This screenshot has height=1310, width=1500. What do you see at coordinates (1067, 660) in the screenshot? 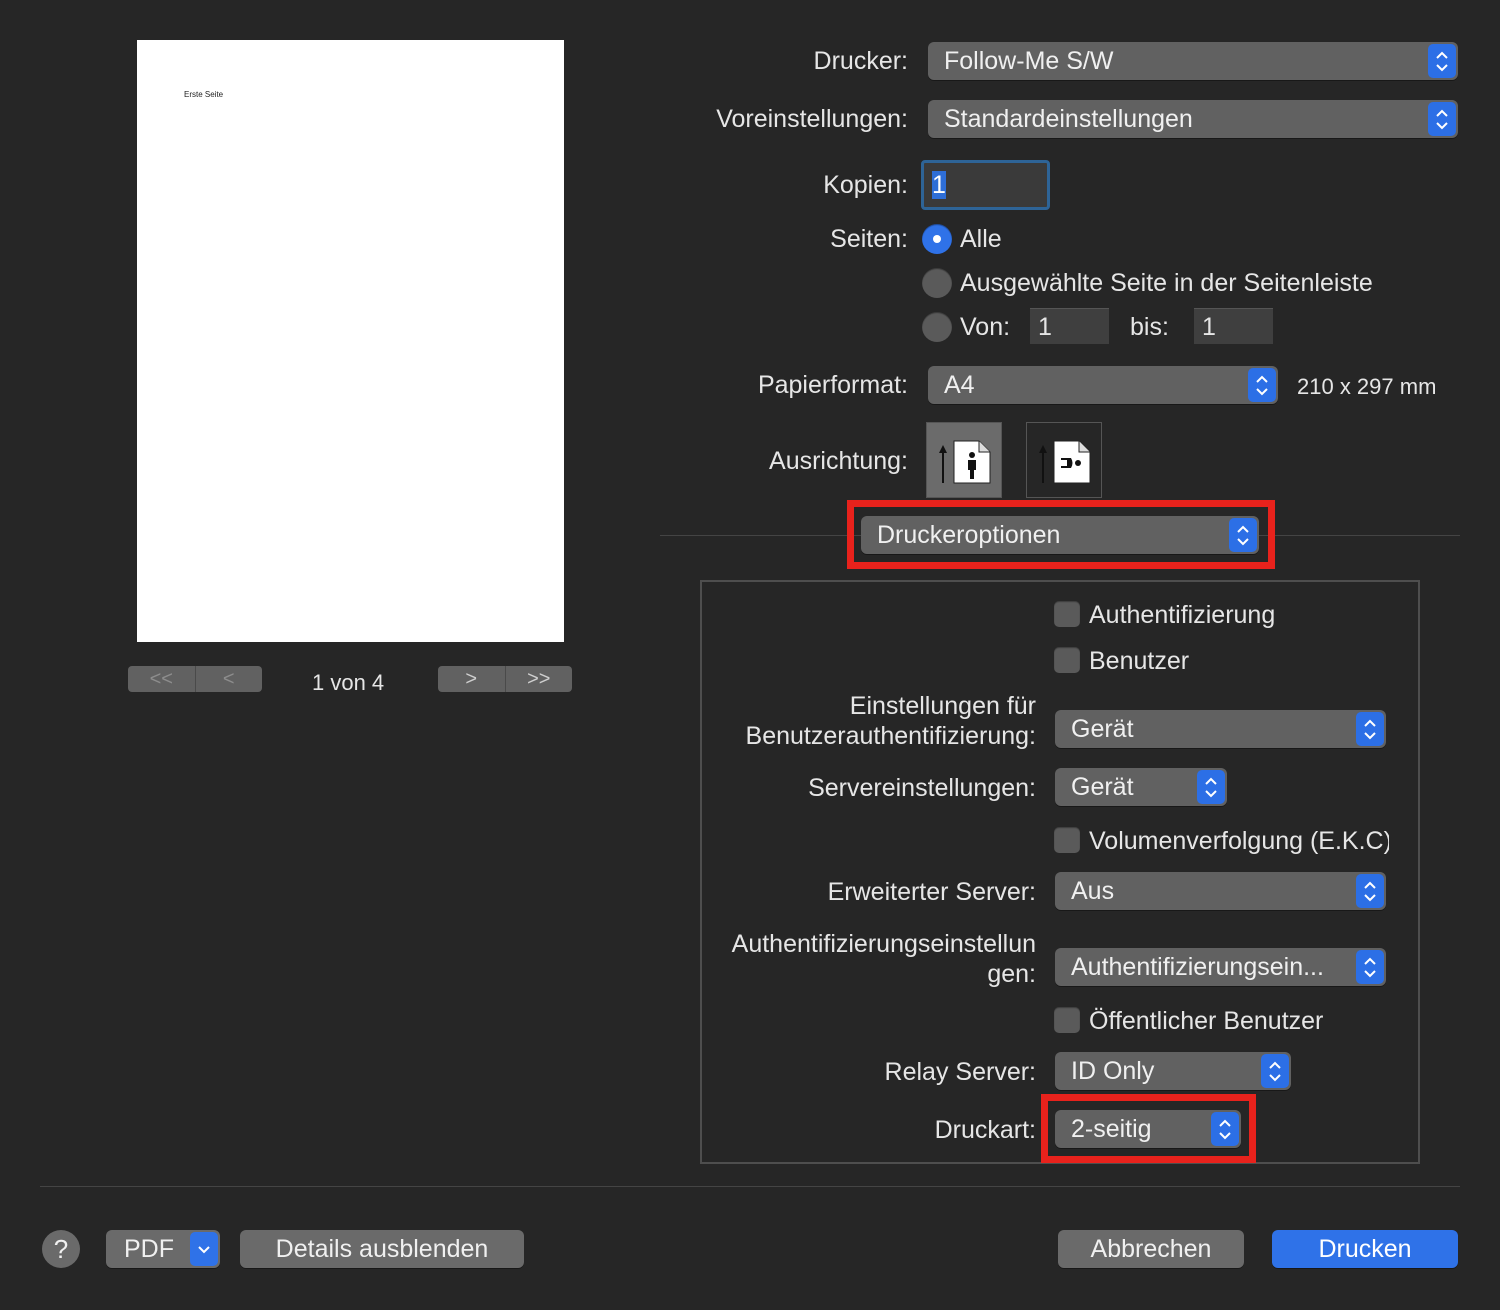
I see `user-checkbox` at bounding box center [1067, 660].